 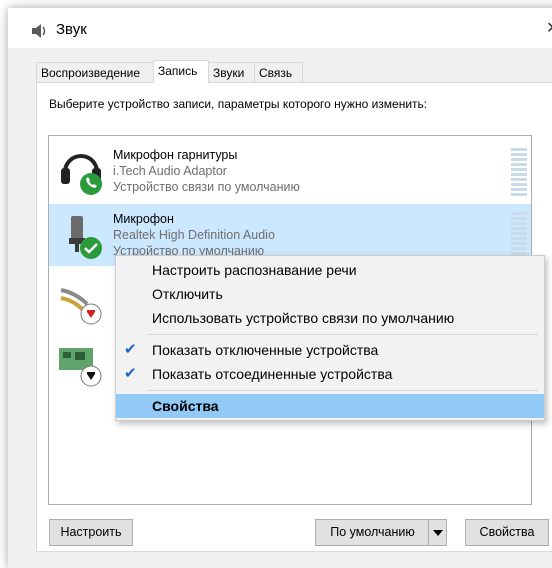 What do you see at coordinates (254, 270) in the screenshot?
I see `menu-item-label: Настроить распознавание речи` at bounding box center [254, 270].